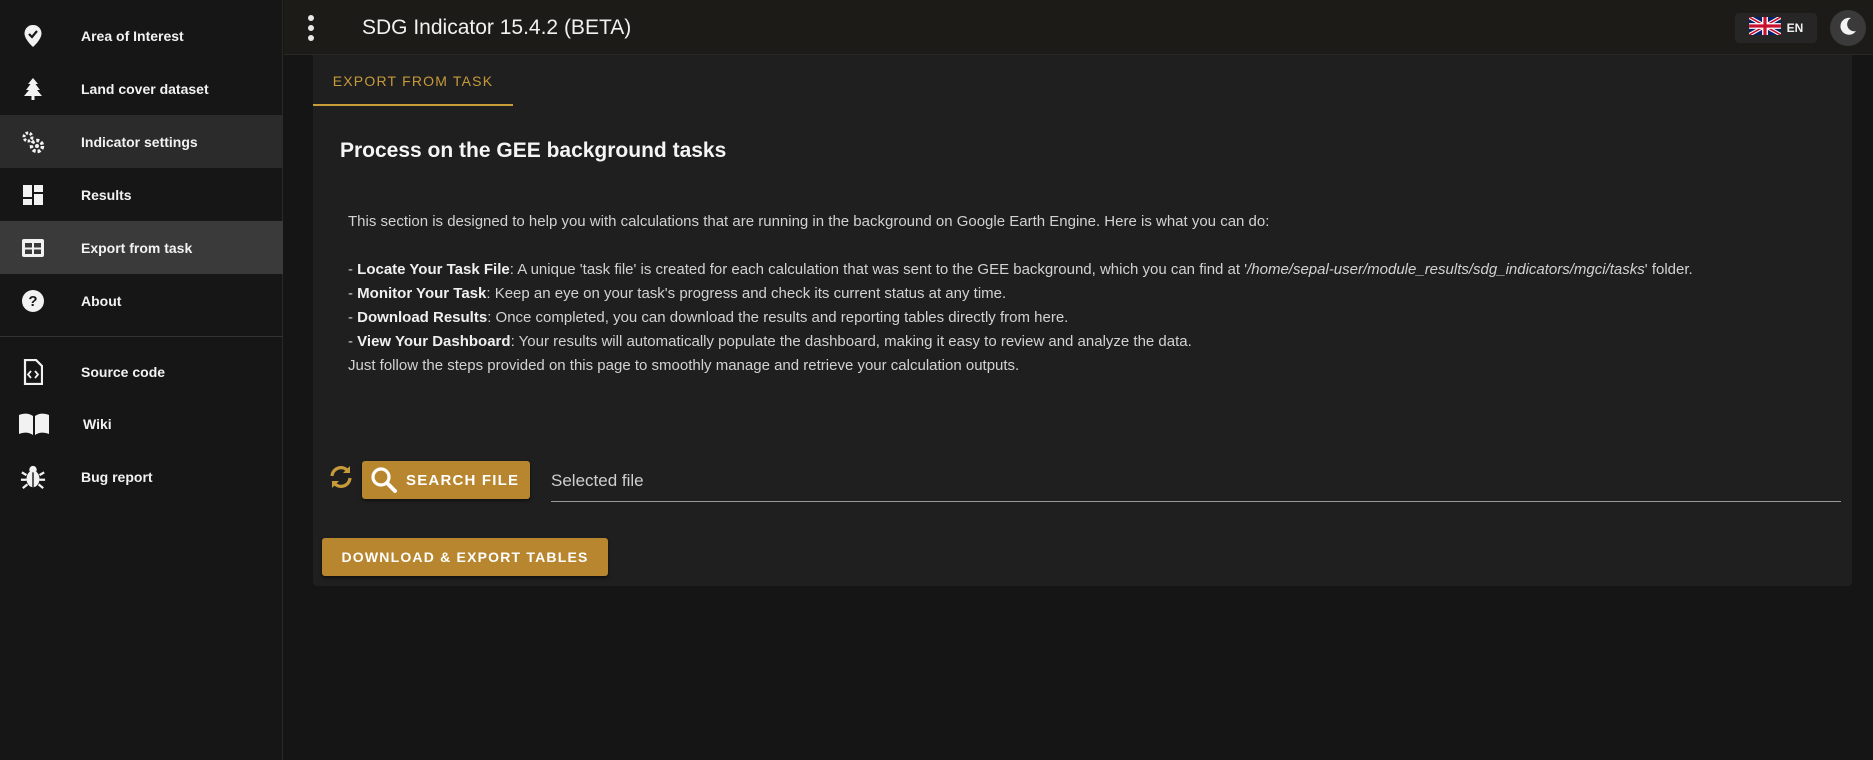  What do you see at coordinates (33, 89) in the screenshot?
I see `pine-tree-icon` at bounding box center [33, 89].